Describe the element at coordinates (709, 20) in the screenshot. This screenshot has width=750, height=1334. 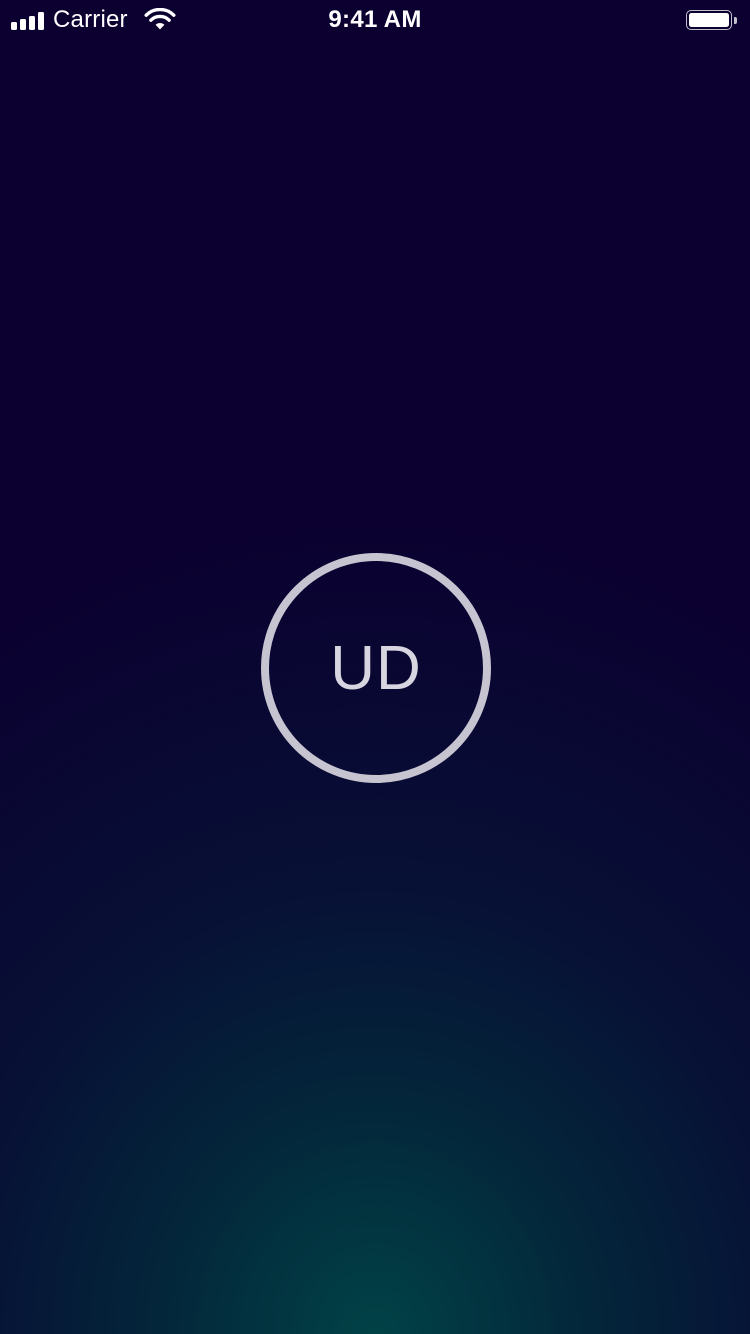
I see `battery-level-fill` at that location.